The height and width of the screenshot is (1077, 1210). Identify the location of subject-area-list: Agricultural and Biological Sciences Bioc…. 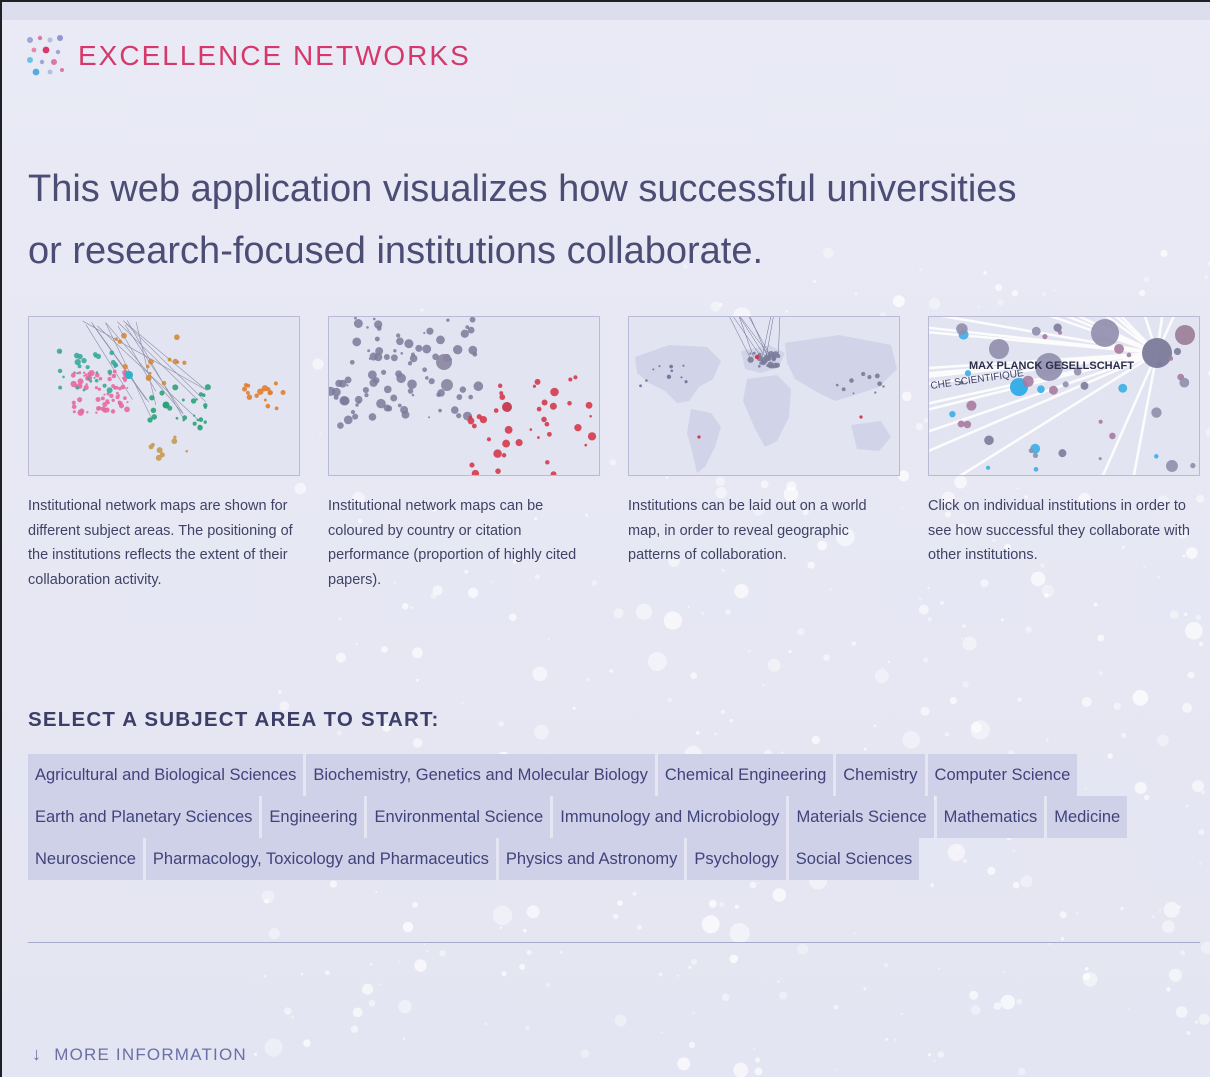
(613, 817).